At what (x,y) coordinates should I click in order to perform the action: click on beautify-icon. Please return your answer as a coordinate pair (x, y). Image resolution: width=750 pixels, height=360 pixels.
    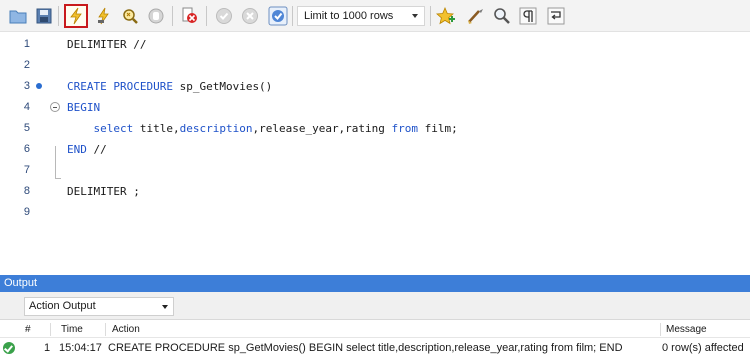
    Looking at the image, I should click on (475, 16).